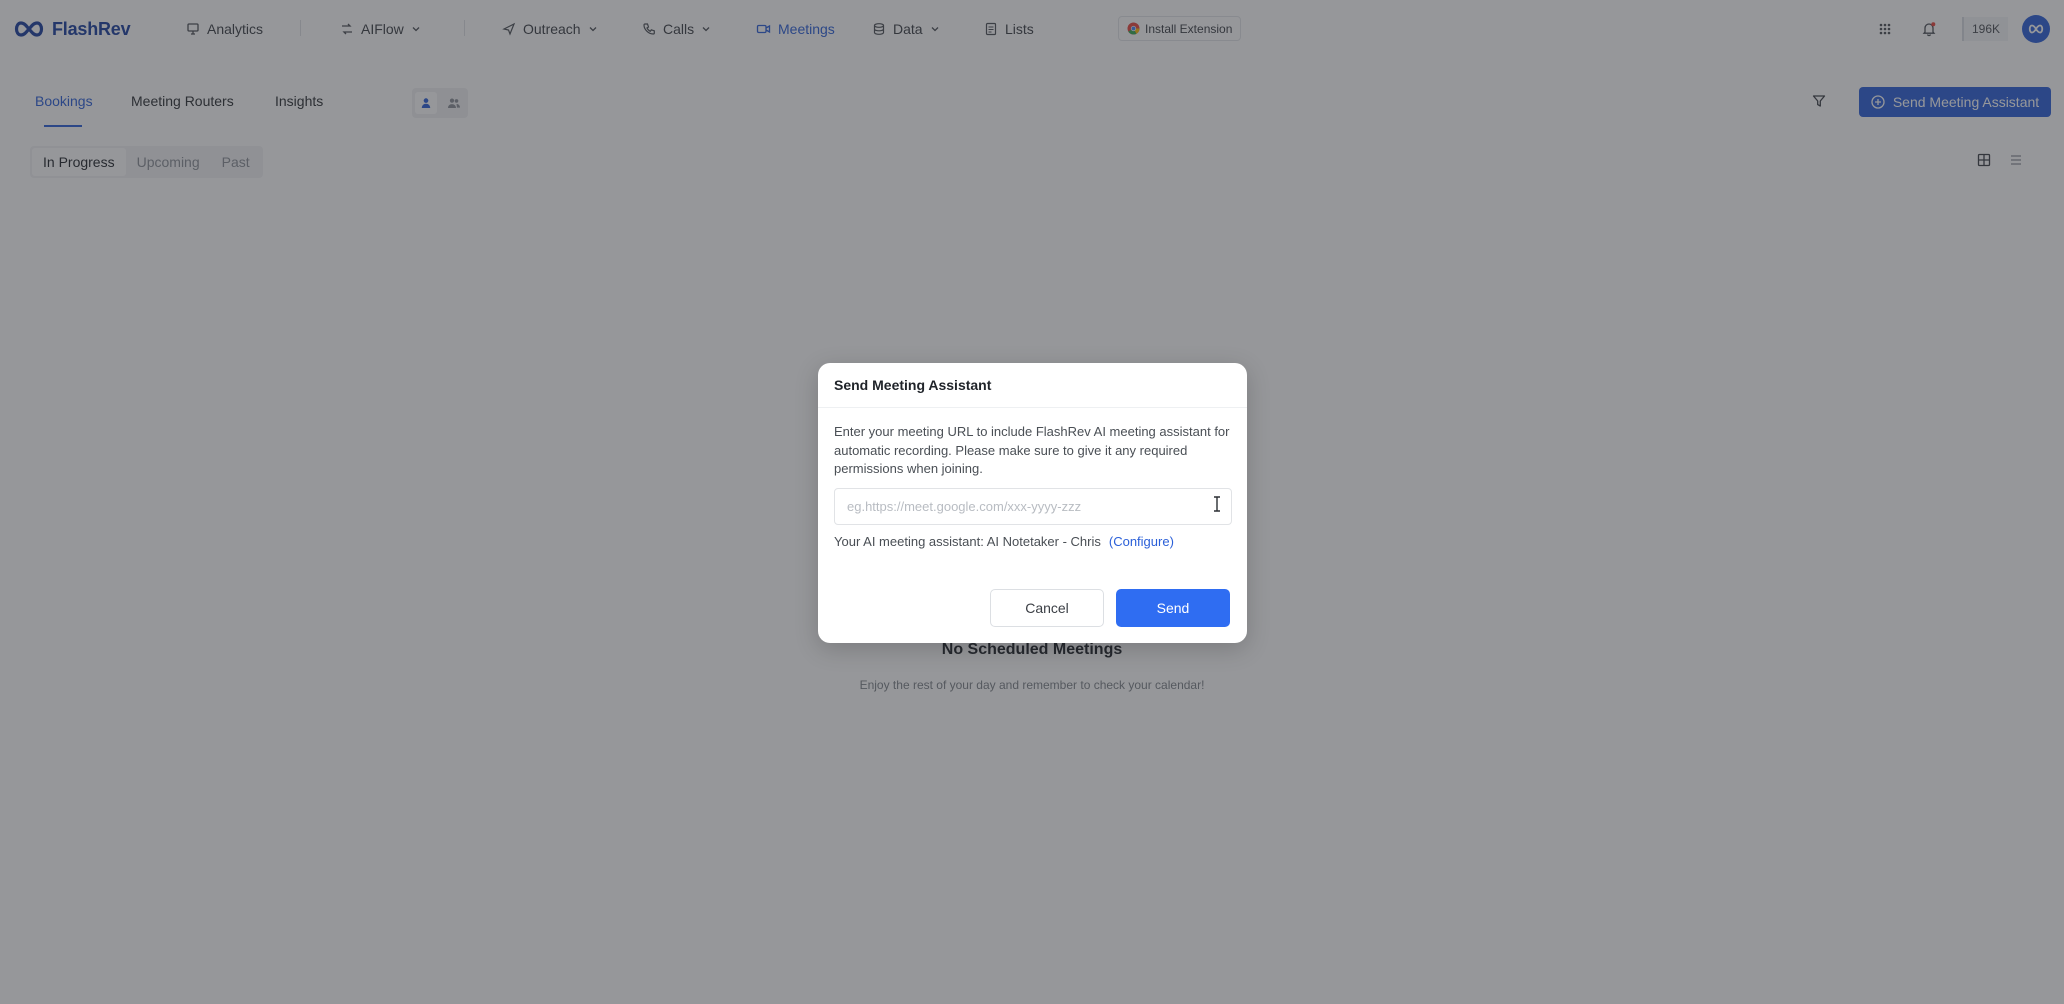 The image size is (2064, 1004). What do you see at coordinates (1047, 608) in the screenshot?
I see `cancel-button: Cancel` at bounding box center [1047, 608].